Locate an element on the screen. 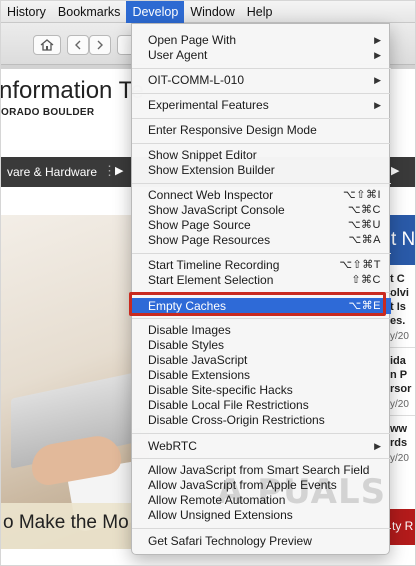 The height and width of the screenshot is (566, 416). menu-item-disable-local-file-restrictions: Disable Local File Restrictions is located at coordinates (261, 405).